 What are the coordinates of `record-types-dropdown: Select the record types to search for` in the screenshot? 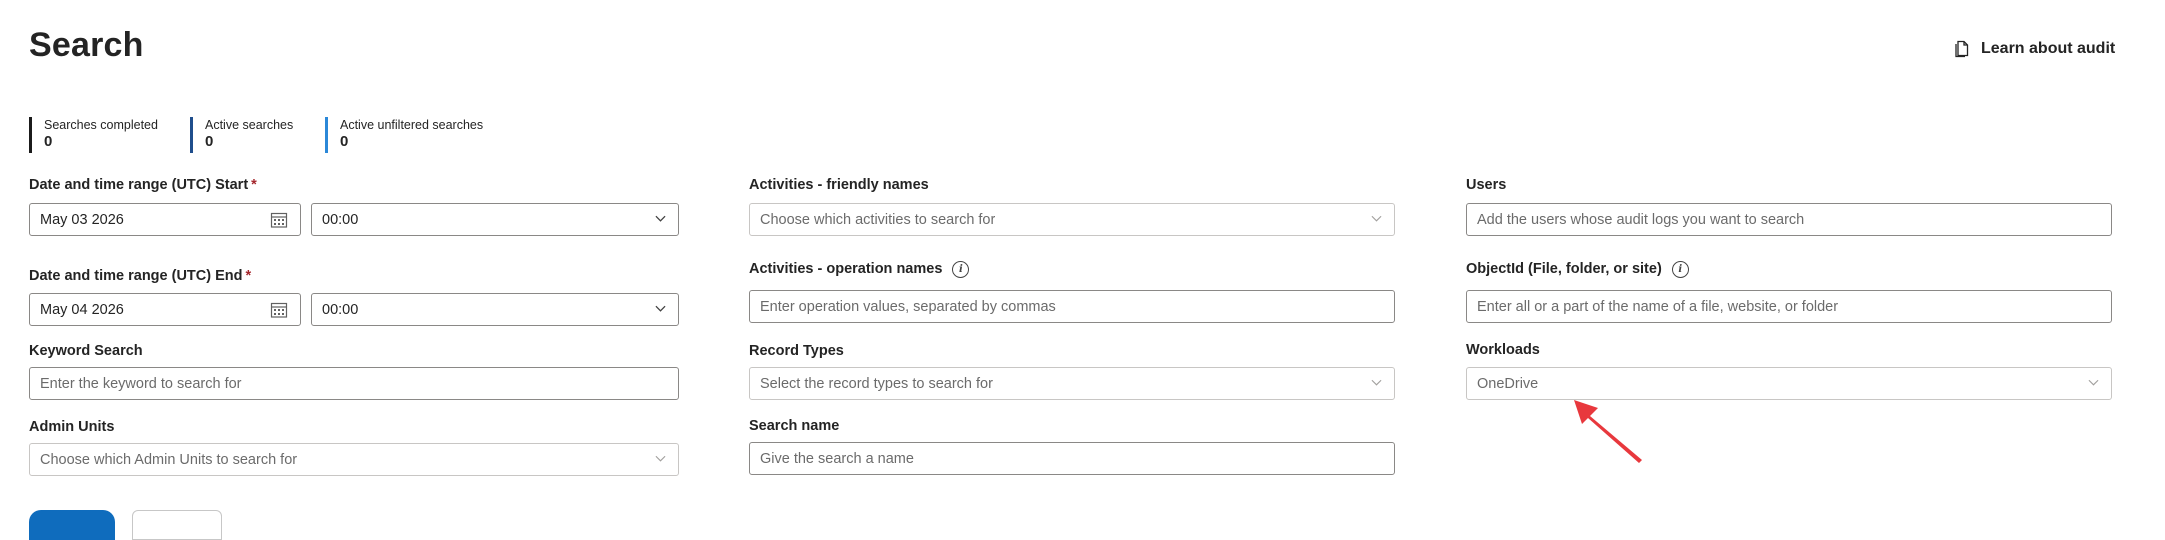 It's located at (1072, 383).